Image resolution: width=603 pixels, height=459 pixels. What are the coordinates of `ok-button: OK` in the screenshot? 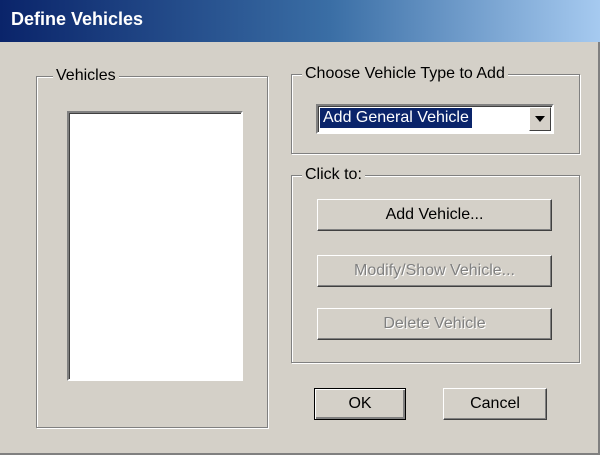 It's located at (360, 404).